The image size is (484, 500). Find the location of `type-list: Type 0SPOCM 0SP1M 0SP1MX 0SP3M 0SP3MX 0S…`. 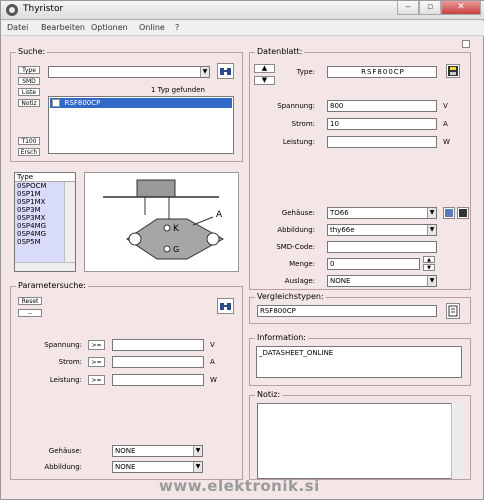

type-list: Type 0SPOCM 0SP1M 0SP1MX 0SP3M 0SP3MX 0S… is located at coordinates (45, 222).